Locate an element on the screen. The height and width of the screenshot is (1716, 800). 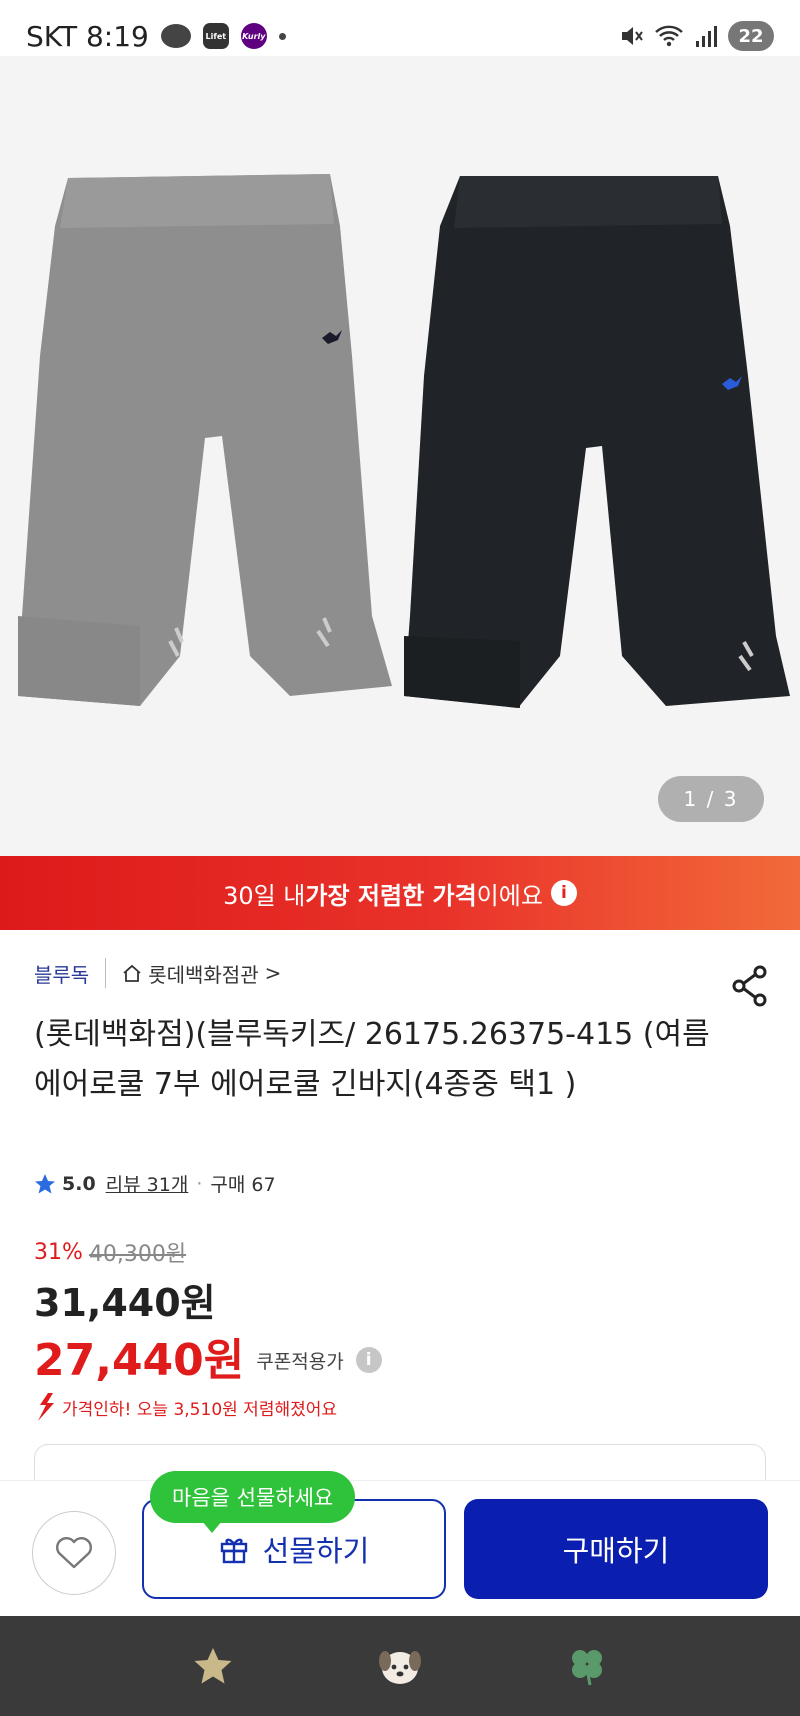
more-notifications-dot is located at coordinates (282, 36).